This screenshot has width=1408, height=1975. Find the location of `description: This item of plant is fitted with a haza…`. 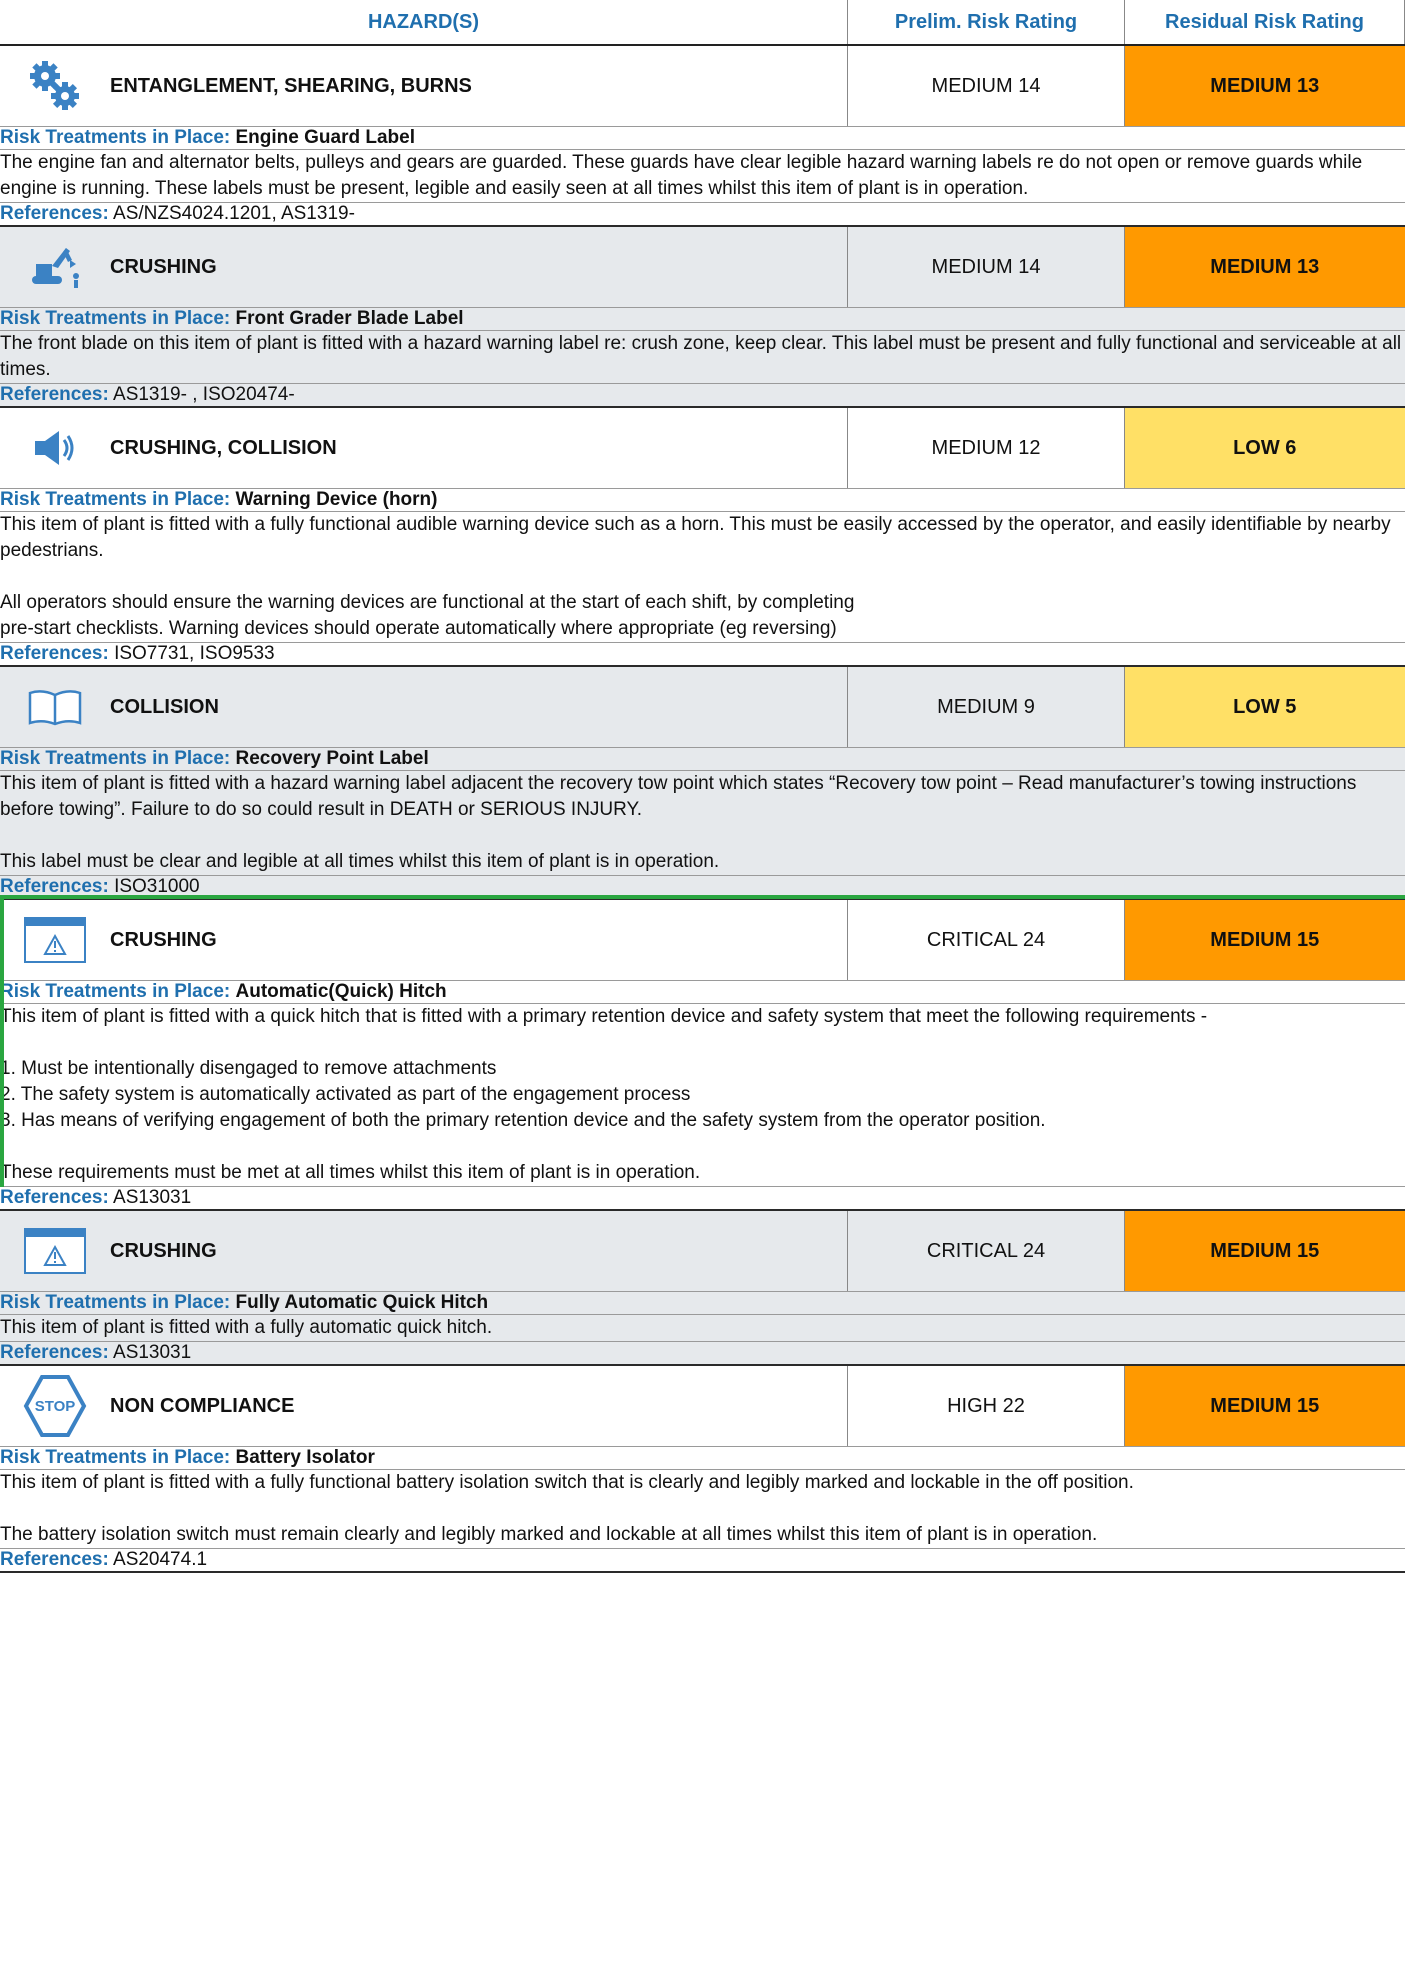

description: This item of plant is fitted with a haza… is located at coordinates (702, 823).